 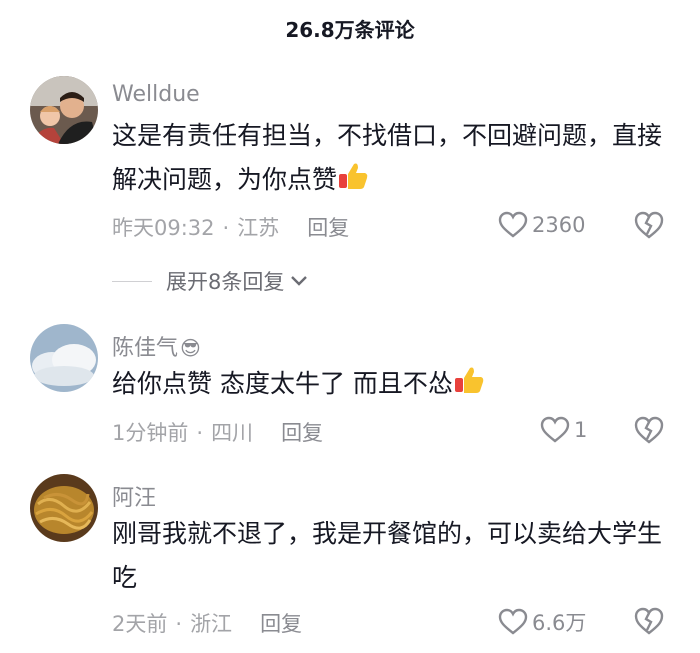 I want to click on comment-meta: 昨天09:32 · 江苏 回复, so click(x=230, y=227).